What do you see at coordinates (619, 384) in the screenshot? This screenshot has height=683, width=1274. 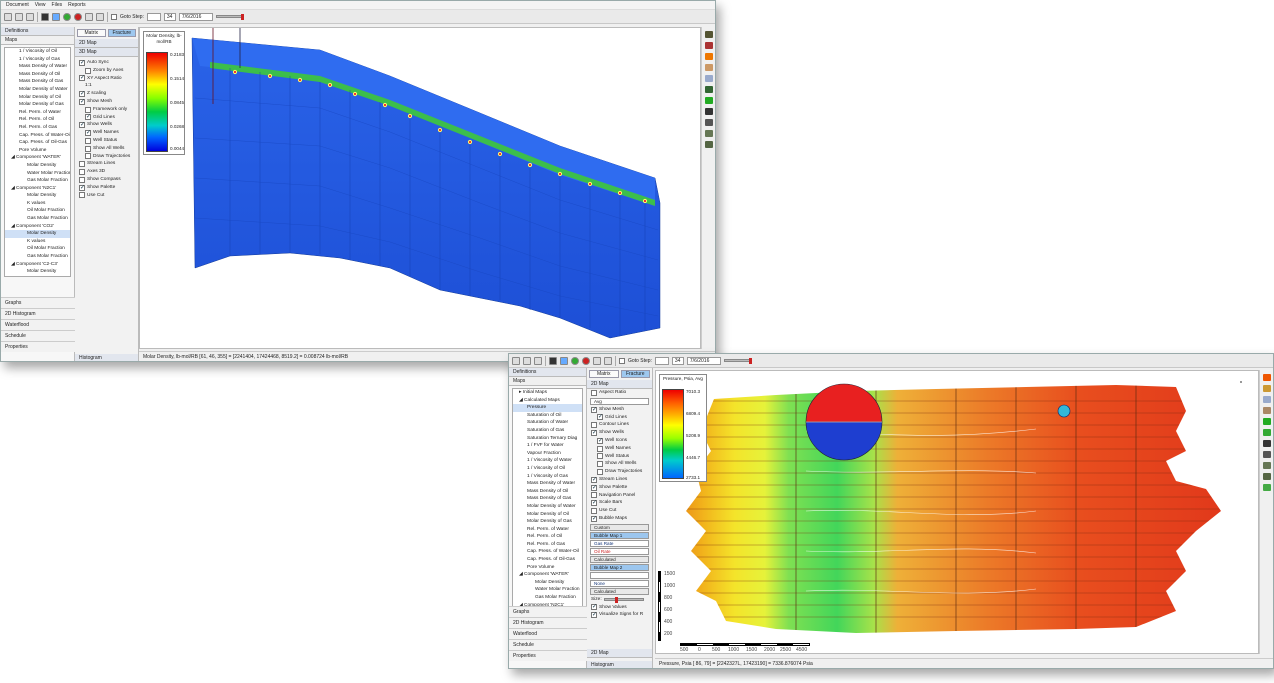 I see `header-2d-map: 2D Map` at bounding box center [619, 384].